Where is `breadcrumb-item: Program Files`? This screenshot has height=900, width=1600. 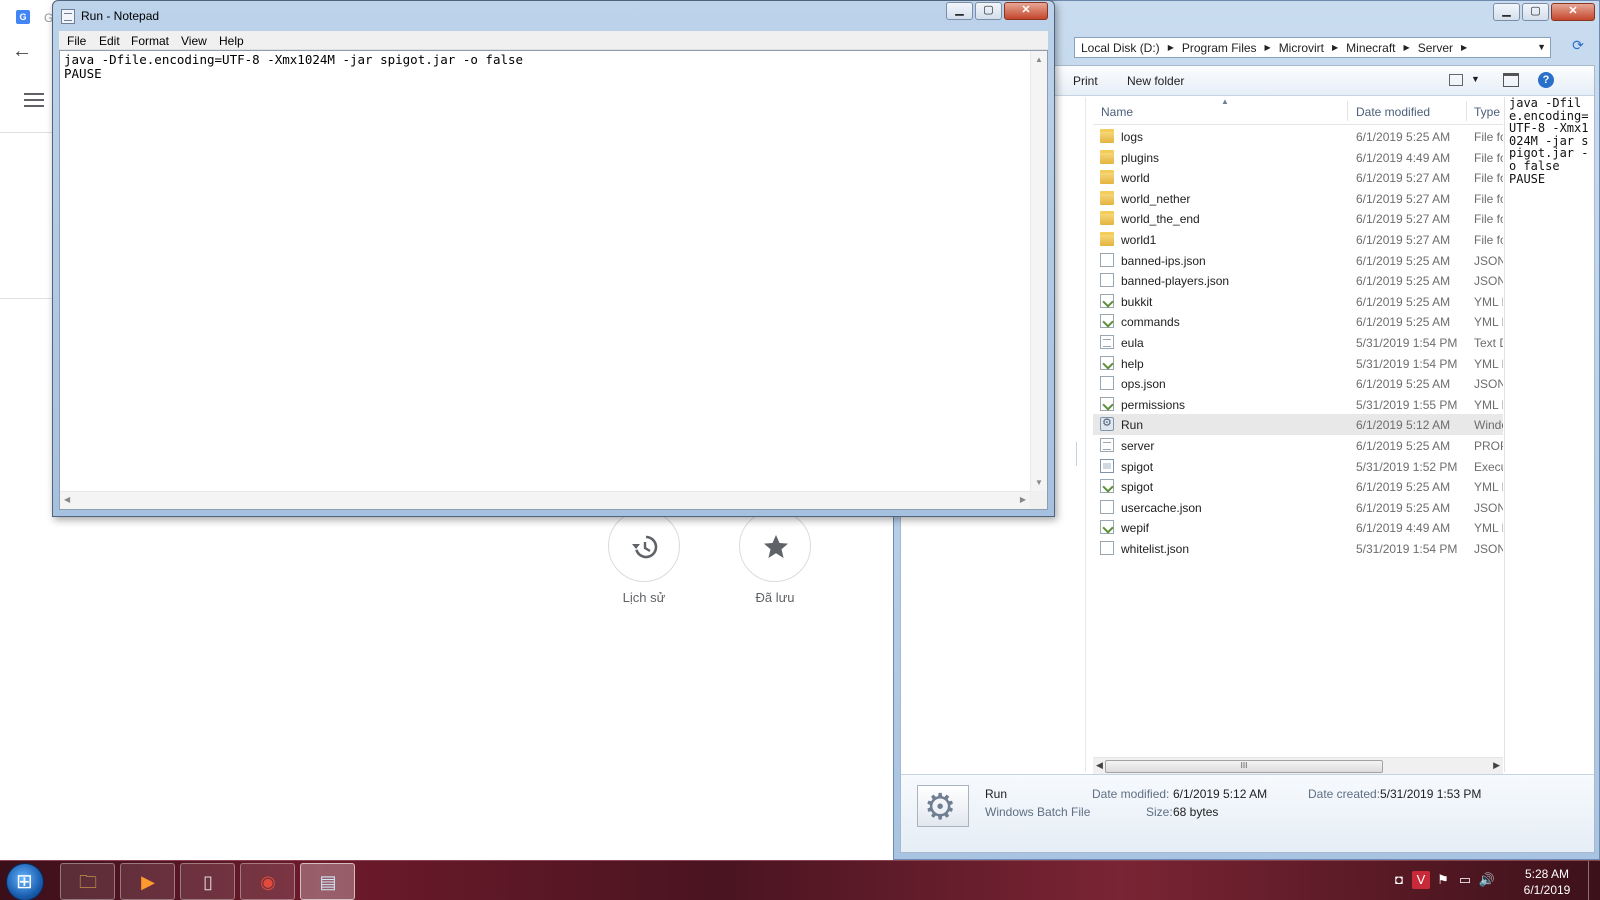 breadcrumb-item: Program Files is located at coordinates (1219, 48).